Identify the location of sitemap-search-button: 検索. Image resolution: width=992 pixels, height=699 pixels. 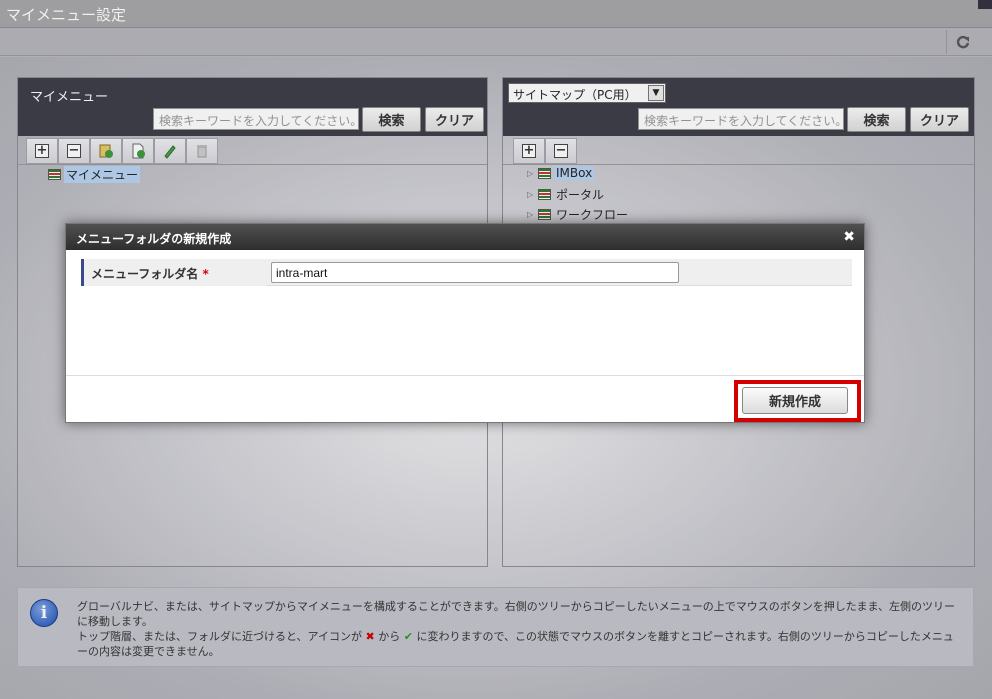
(876, 119).